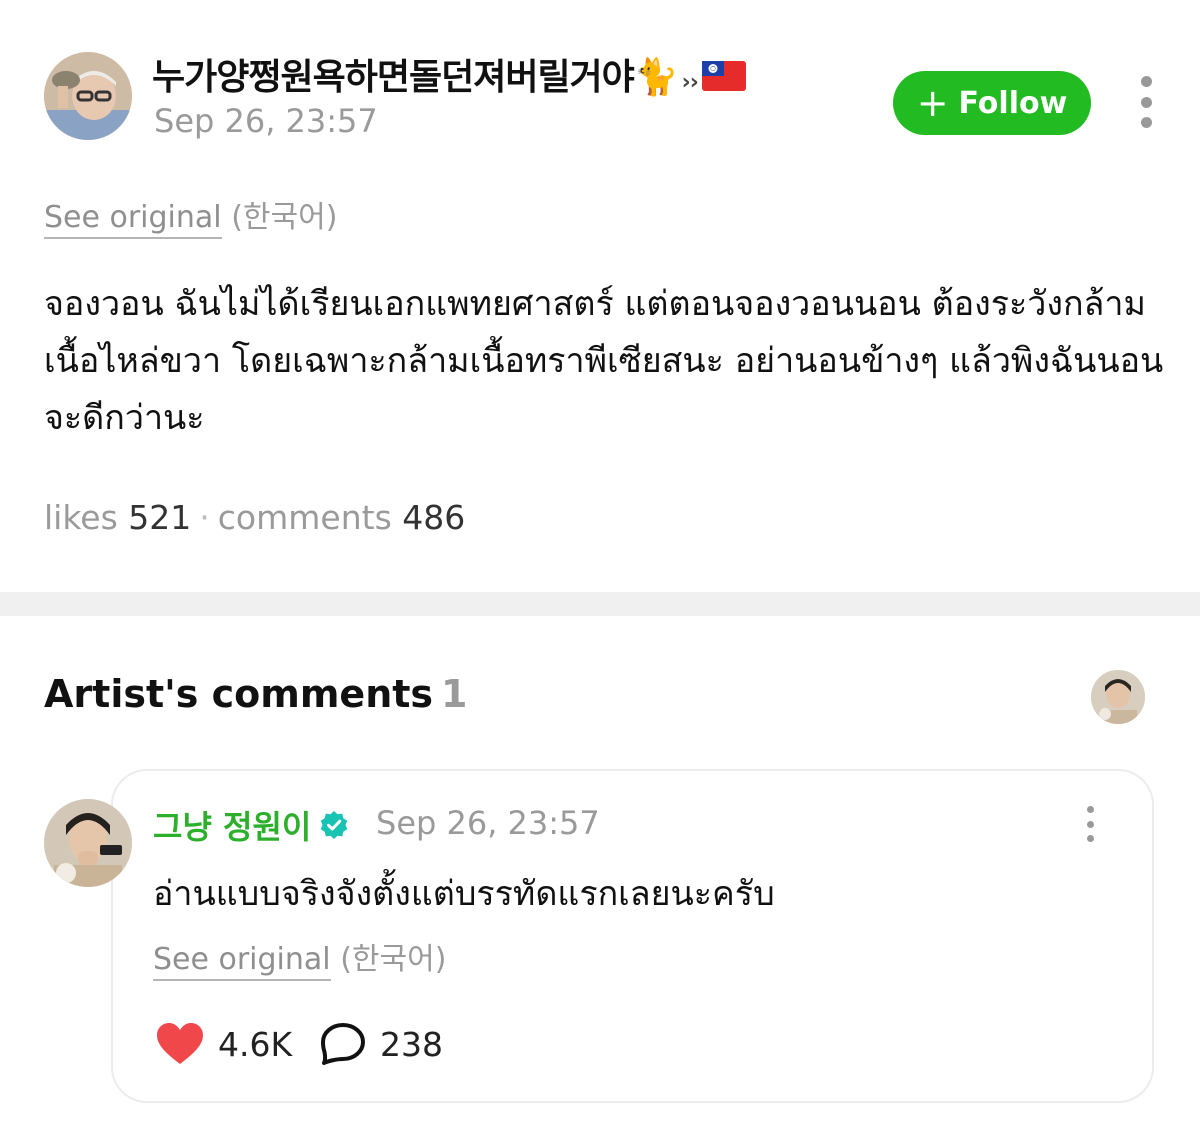  I want to click on post-more-icon, so click(1146, 102).